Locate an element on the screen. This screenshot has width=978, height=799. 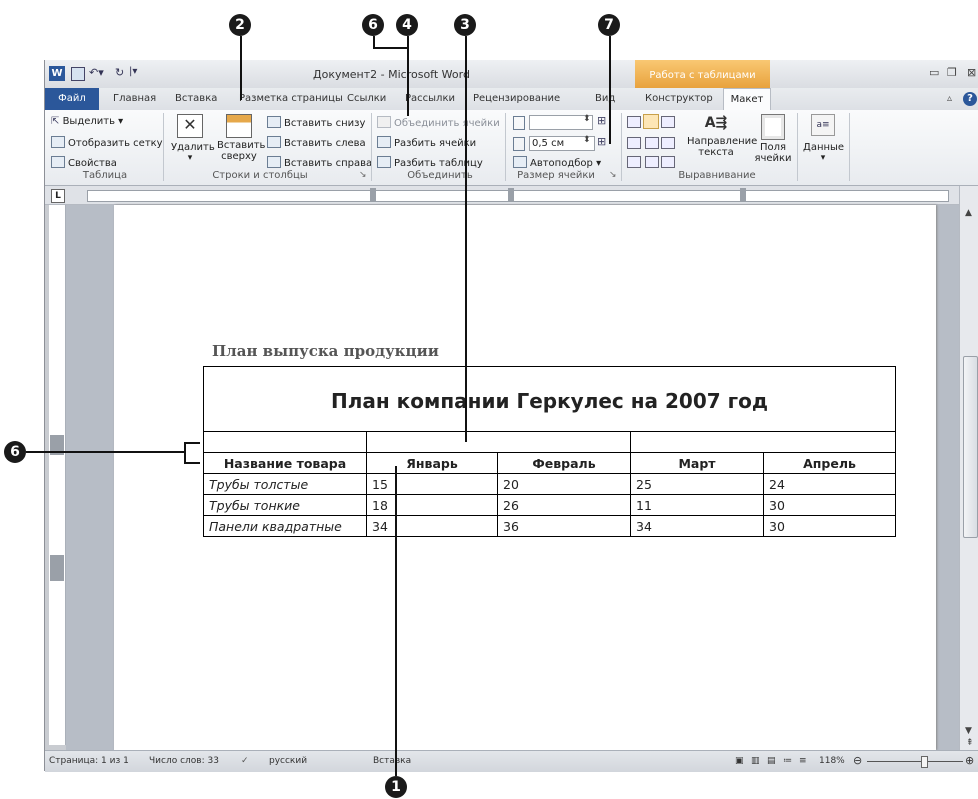
column-width-spinner-icon: ⬍ is located at coordinates (587, 140).